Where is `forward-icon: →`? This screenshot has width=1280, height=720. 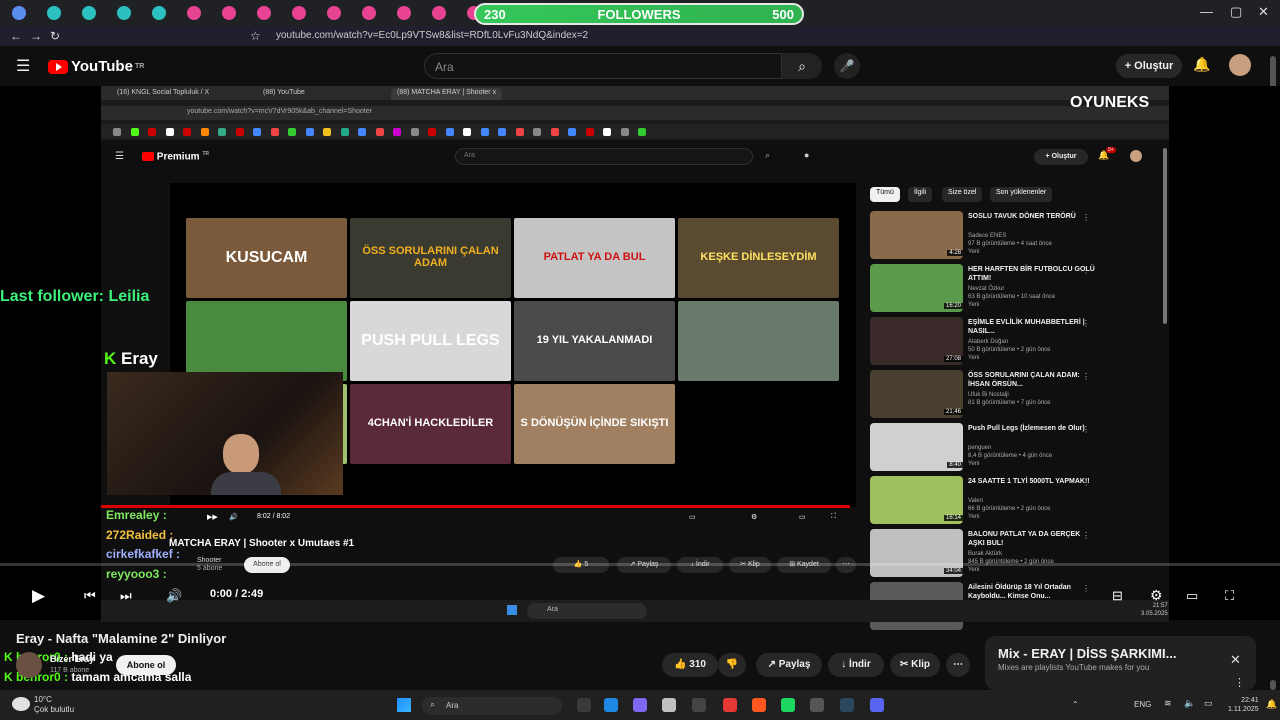
forward-icon: → is located at coordinates (36, 36).